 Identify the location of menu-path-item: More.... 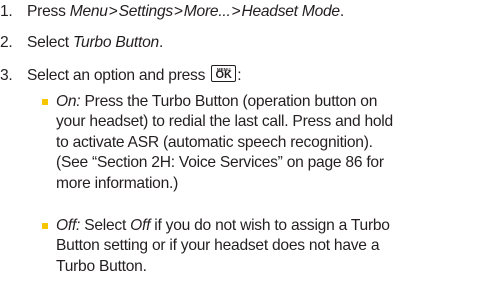
(207, 11).